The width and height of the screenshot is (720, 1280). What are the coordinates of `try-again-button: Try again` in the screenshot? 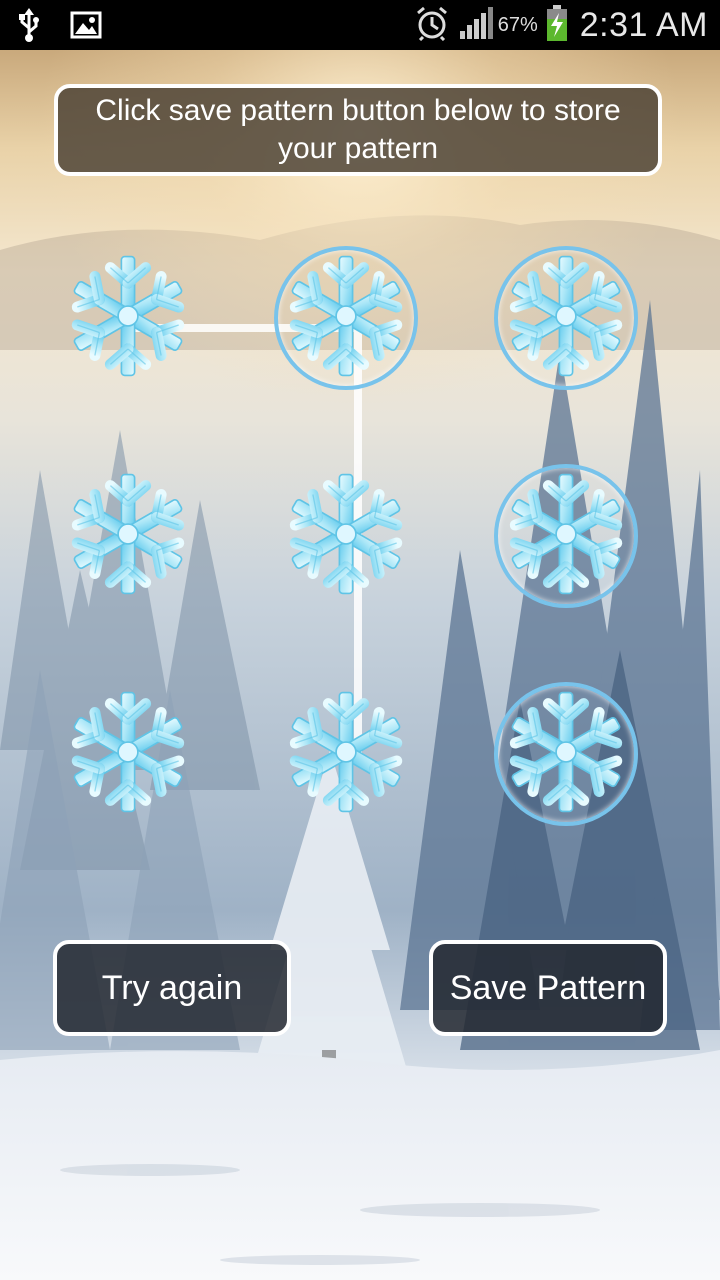 It's located at (172, 988).